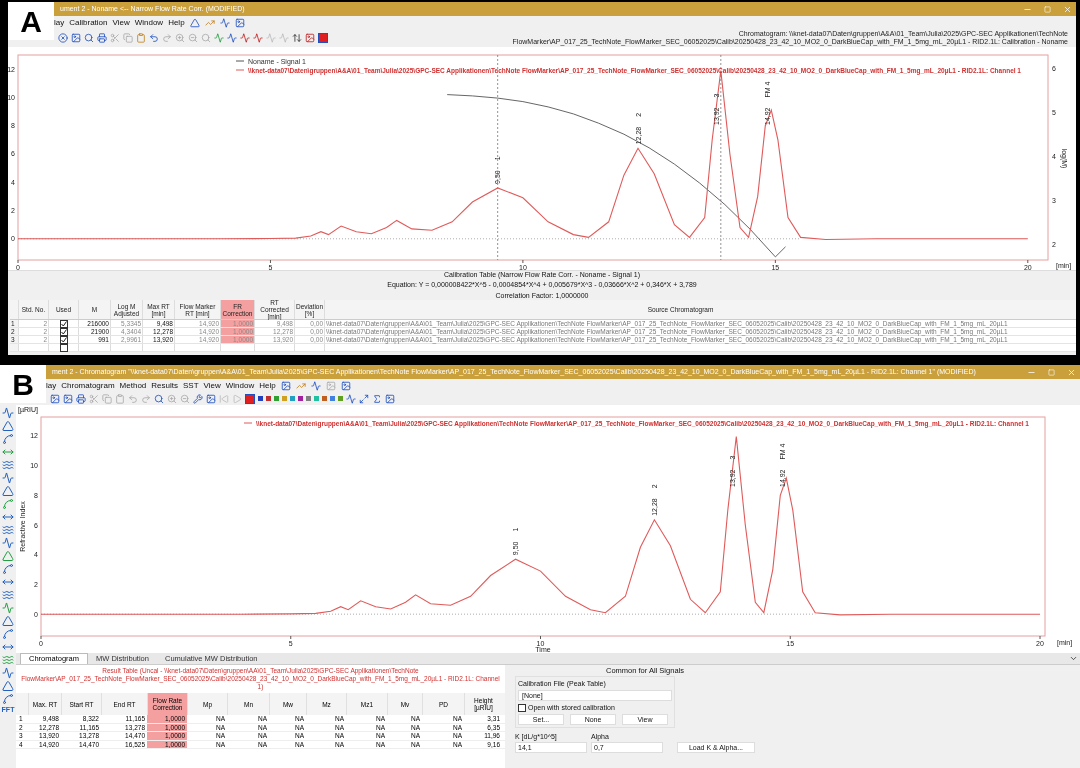  I want to click on sigma-icon, so click(377, 398).